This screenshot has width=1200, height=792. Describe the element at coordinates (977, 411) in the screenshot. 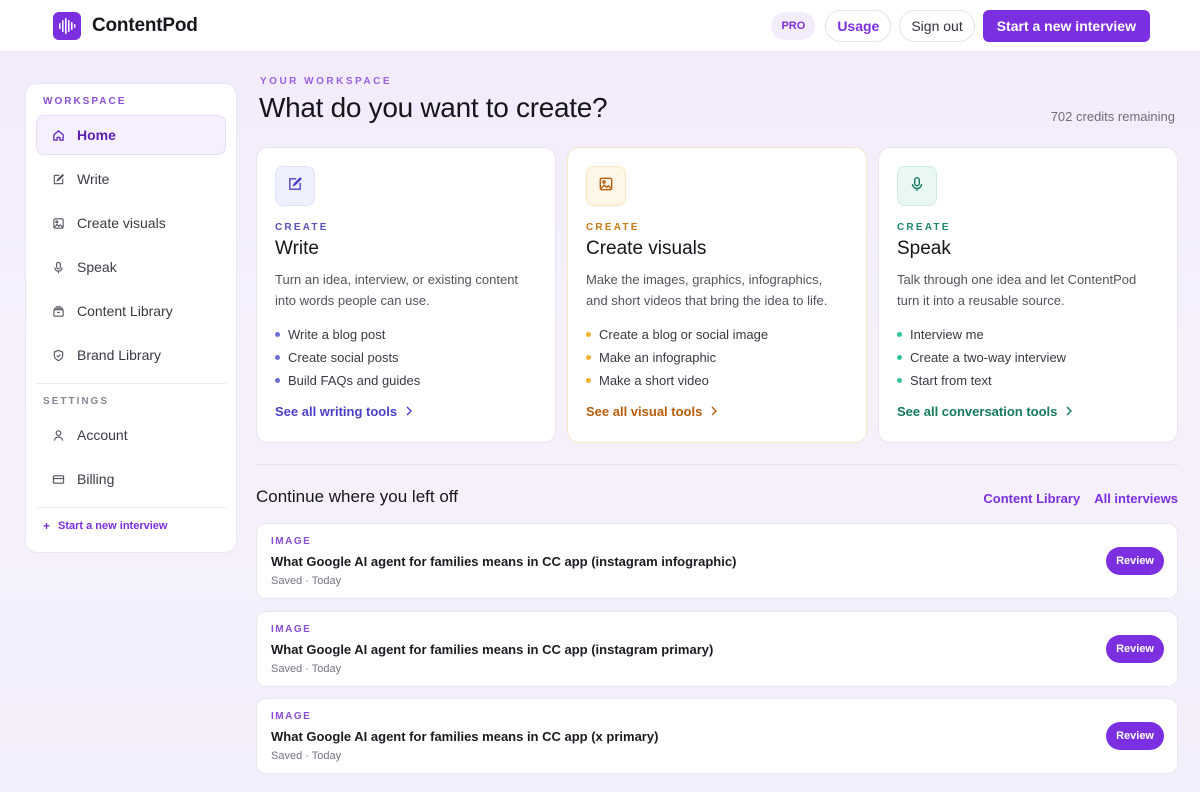

I see `card-link-label: See all conversation tools` at that location.